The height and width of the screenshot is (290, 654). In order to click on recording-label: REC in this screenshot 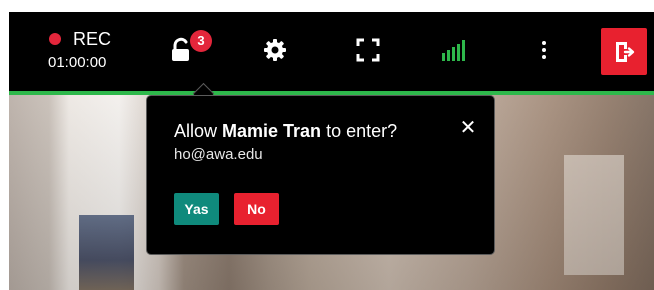, I will do `click(92, 39)`.